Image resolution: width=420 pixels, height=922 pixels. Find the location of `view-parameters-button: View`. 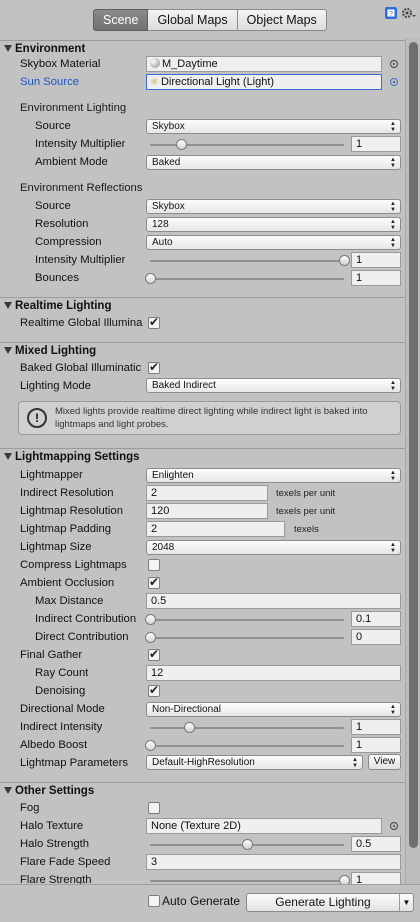

view-parameters-button: View is located at coordinates (384, 762).